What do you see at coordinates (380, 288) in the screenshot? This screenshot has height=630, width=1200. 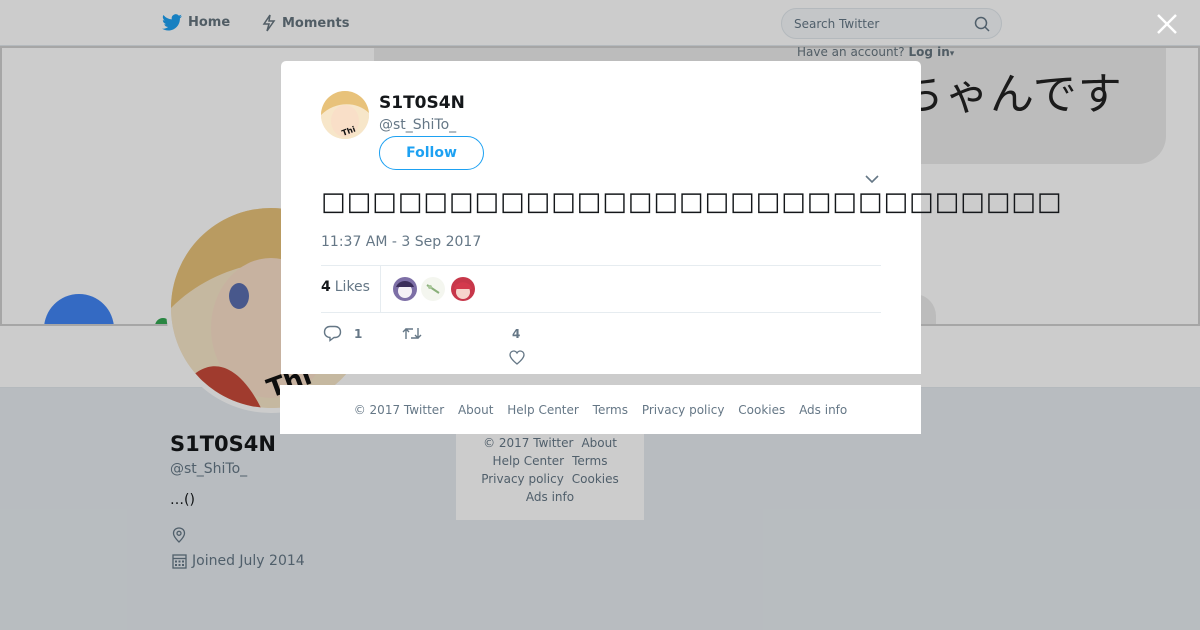 I see `stats-separator` at bounding box center [380, 288].